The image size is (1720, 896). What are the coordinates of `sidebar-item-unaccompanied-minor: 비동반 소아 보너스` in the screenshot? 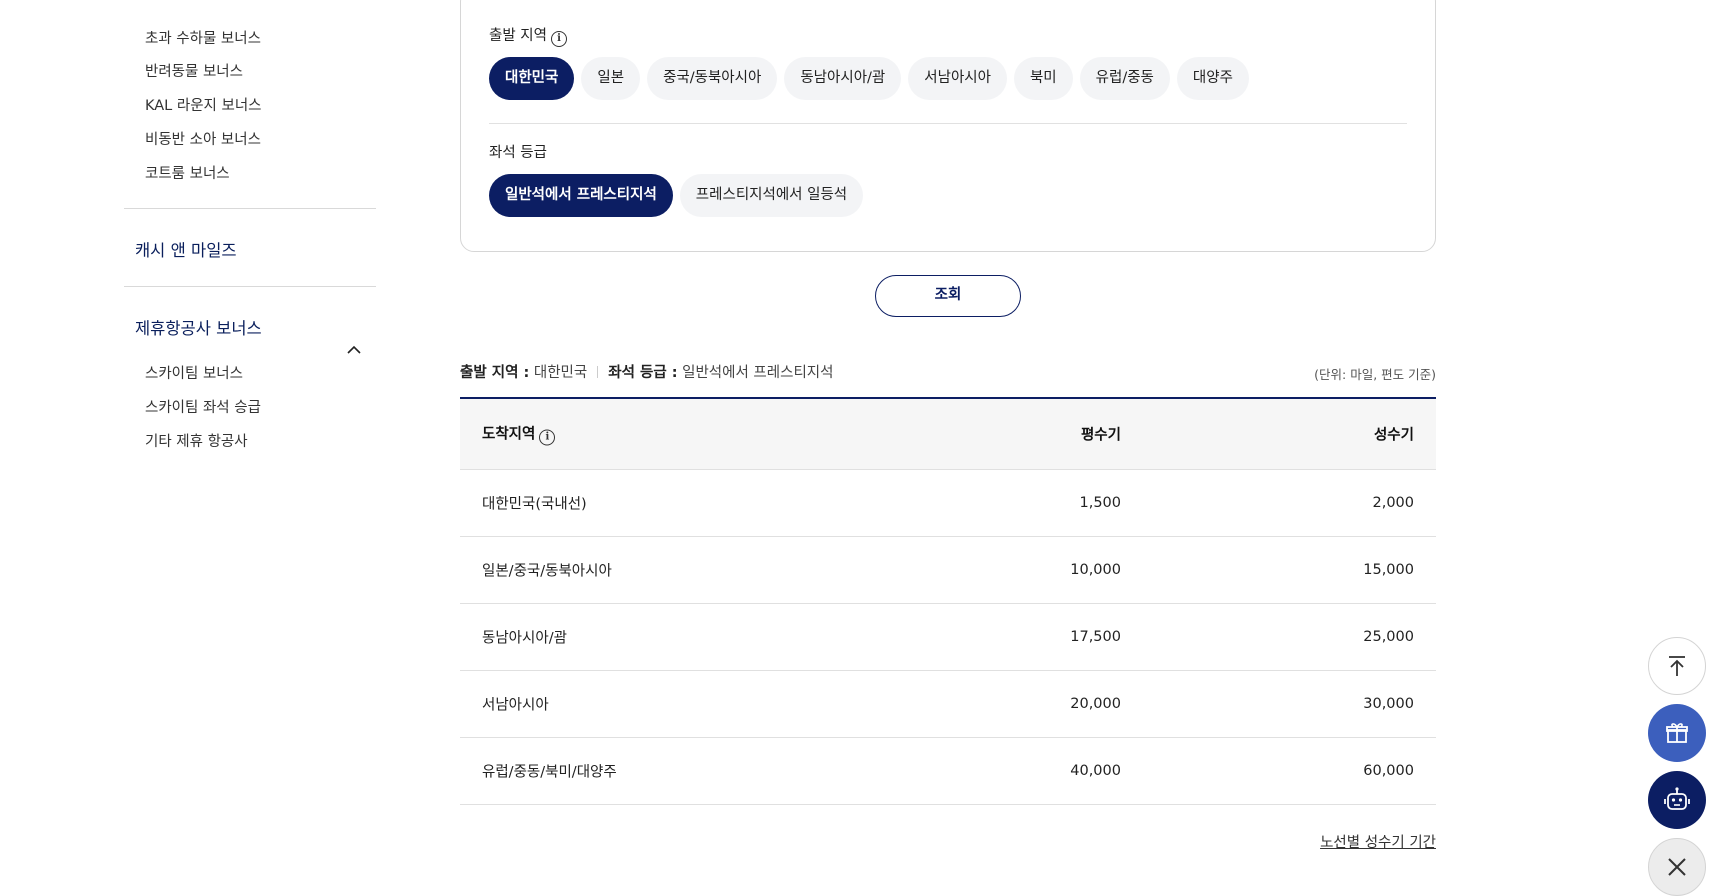 It's located at (203, 138).